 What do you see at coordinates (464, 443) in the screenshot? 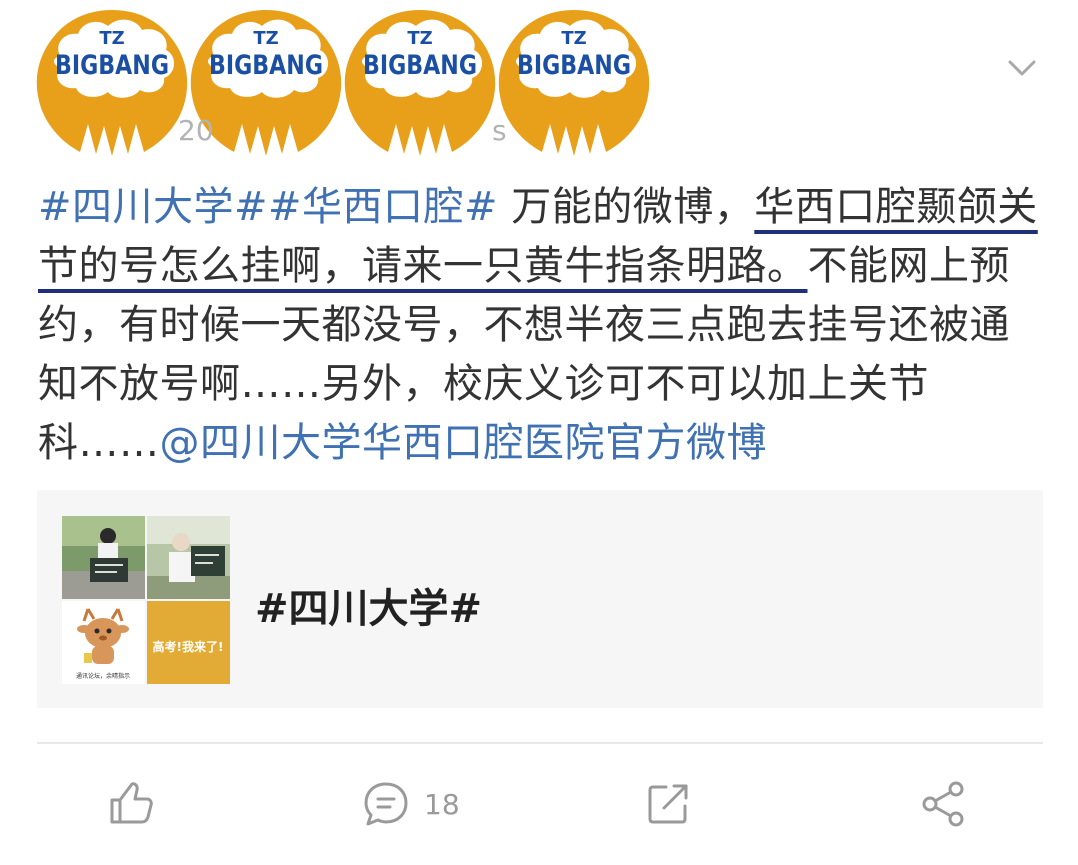
I see `mention-link: @四川大学华西口腔医院官方微博` at bounding box center [464, 443].